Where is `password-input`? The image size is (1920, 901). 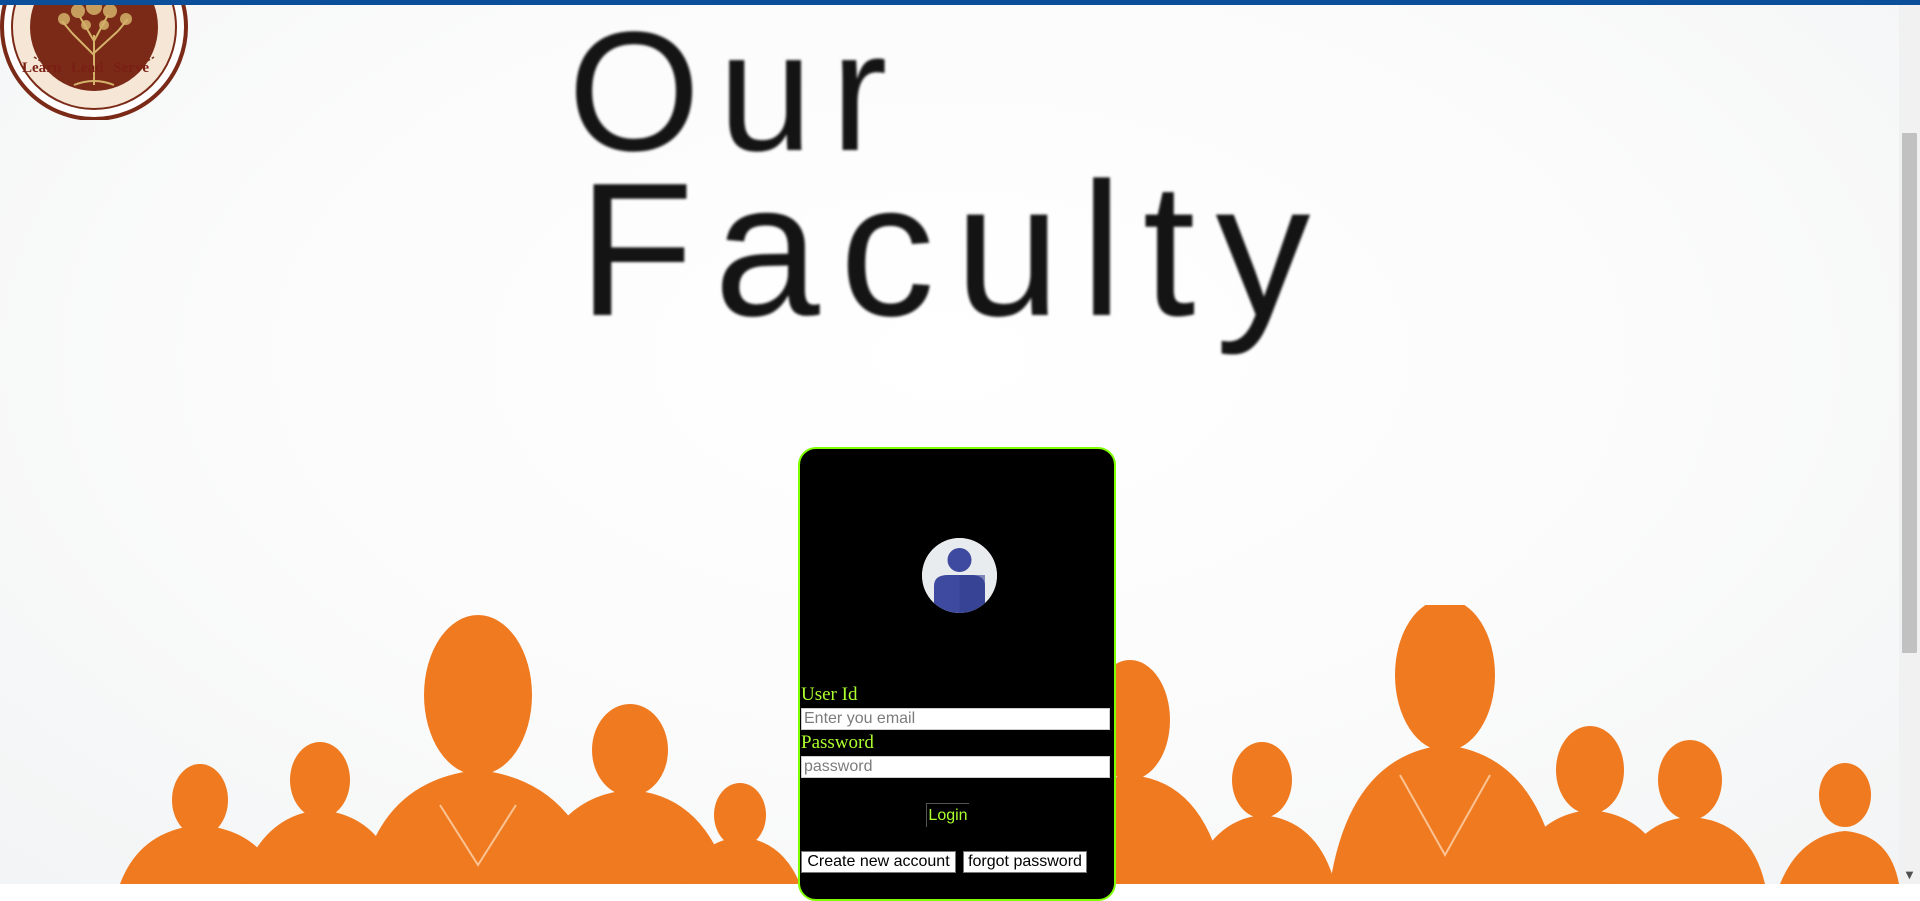
password-input is located at coordinates (955, 767).